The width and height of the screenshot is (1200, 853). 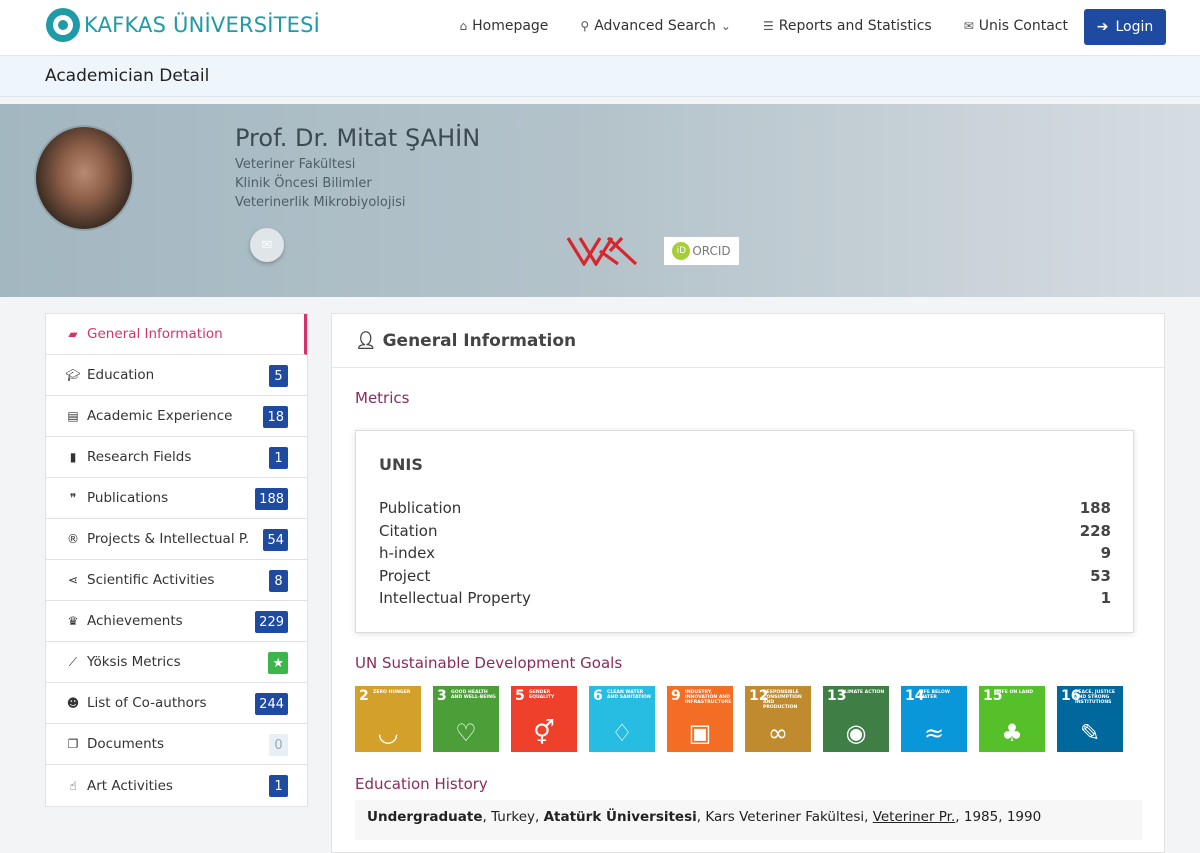 I want to click on sdg-tile-6: 6 CLEAN WATER AND SANITATION ♢, so click(x=622, y=719).